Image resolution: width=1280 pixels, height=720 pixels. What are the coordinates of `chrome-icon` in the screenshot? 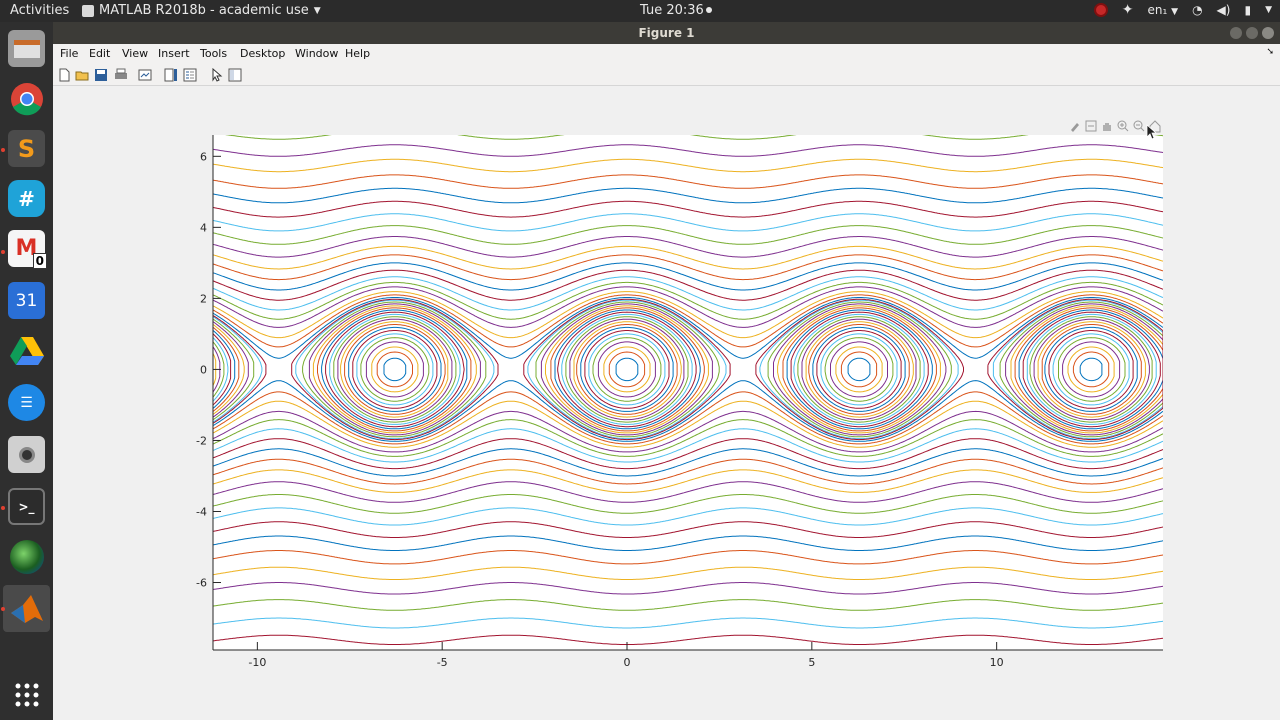 It's located at (26, 98).